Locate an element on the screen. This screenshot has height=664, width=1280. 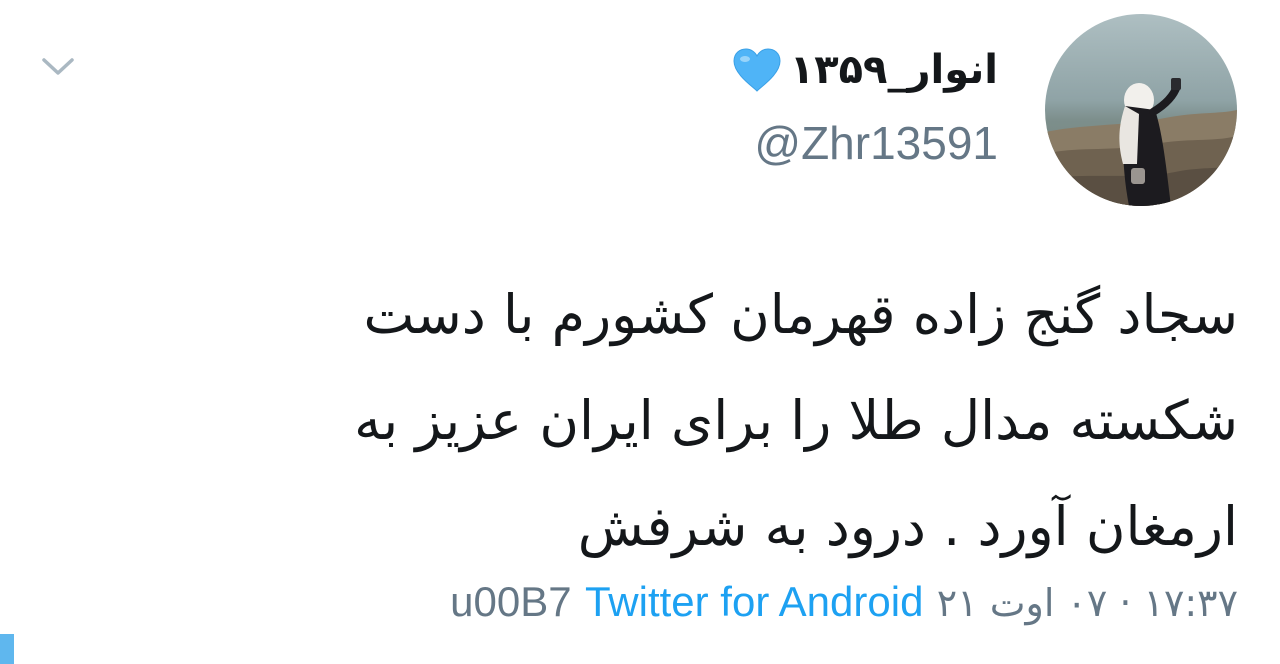
tweet-line: شکسته مدال طلا را برای ایران عزیز به is located at coordinates (796, 420).